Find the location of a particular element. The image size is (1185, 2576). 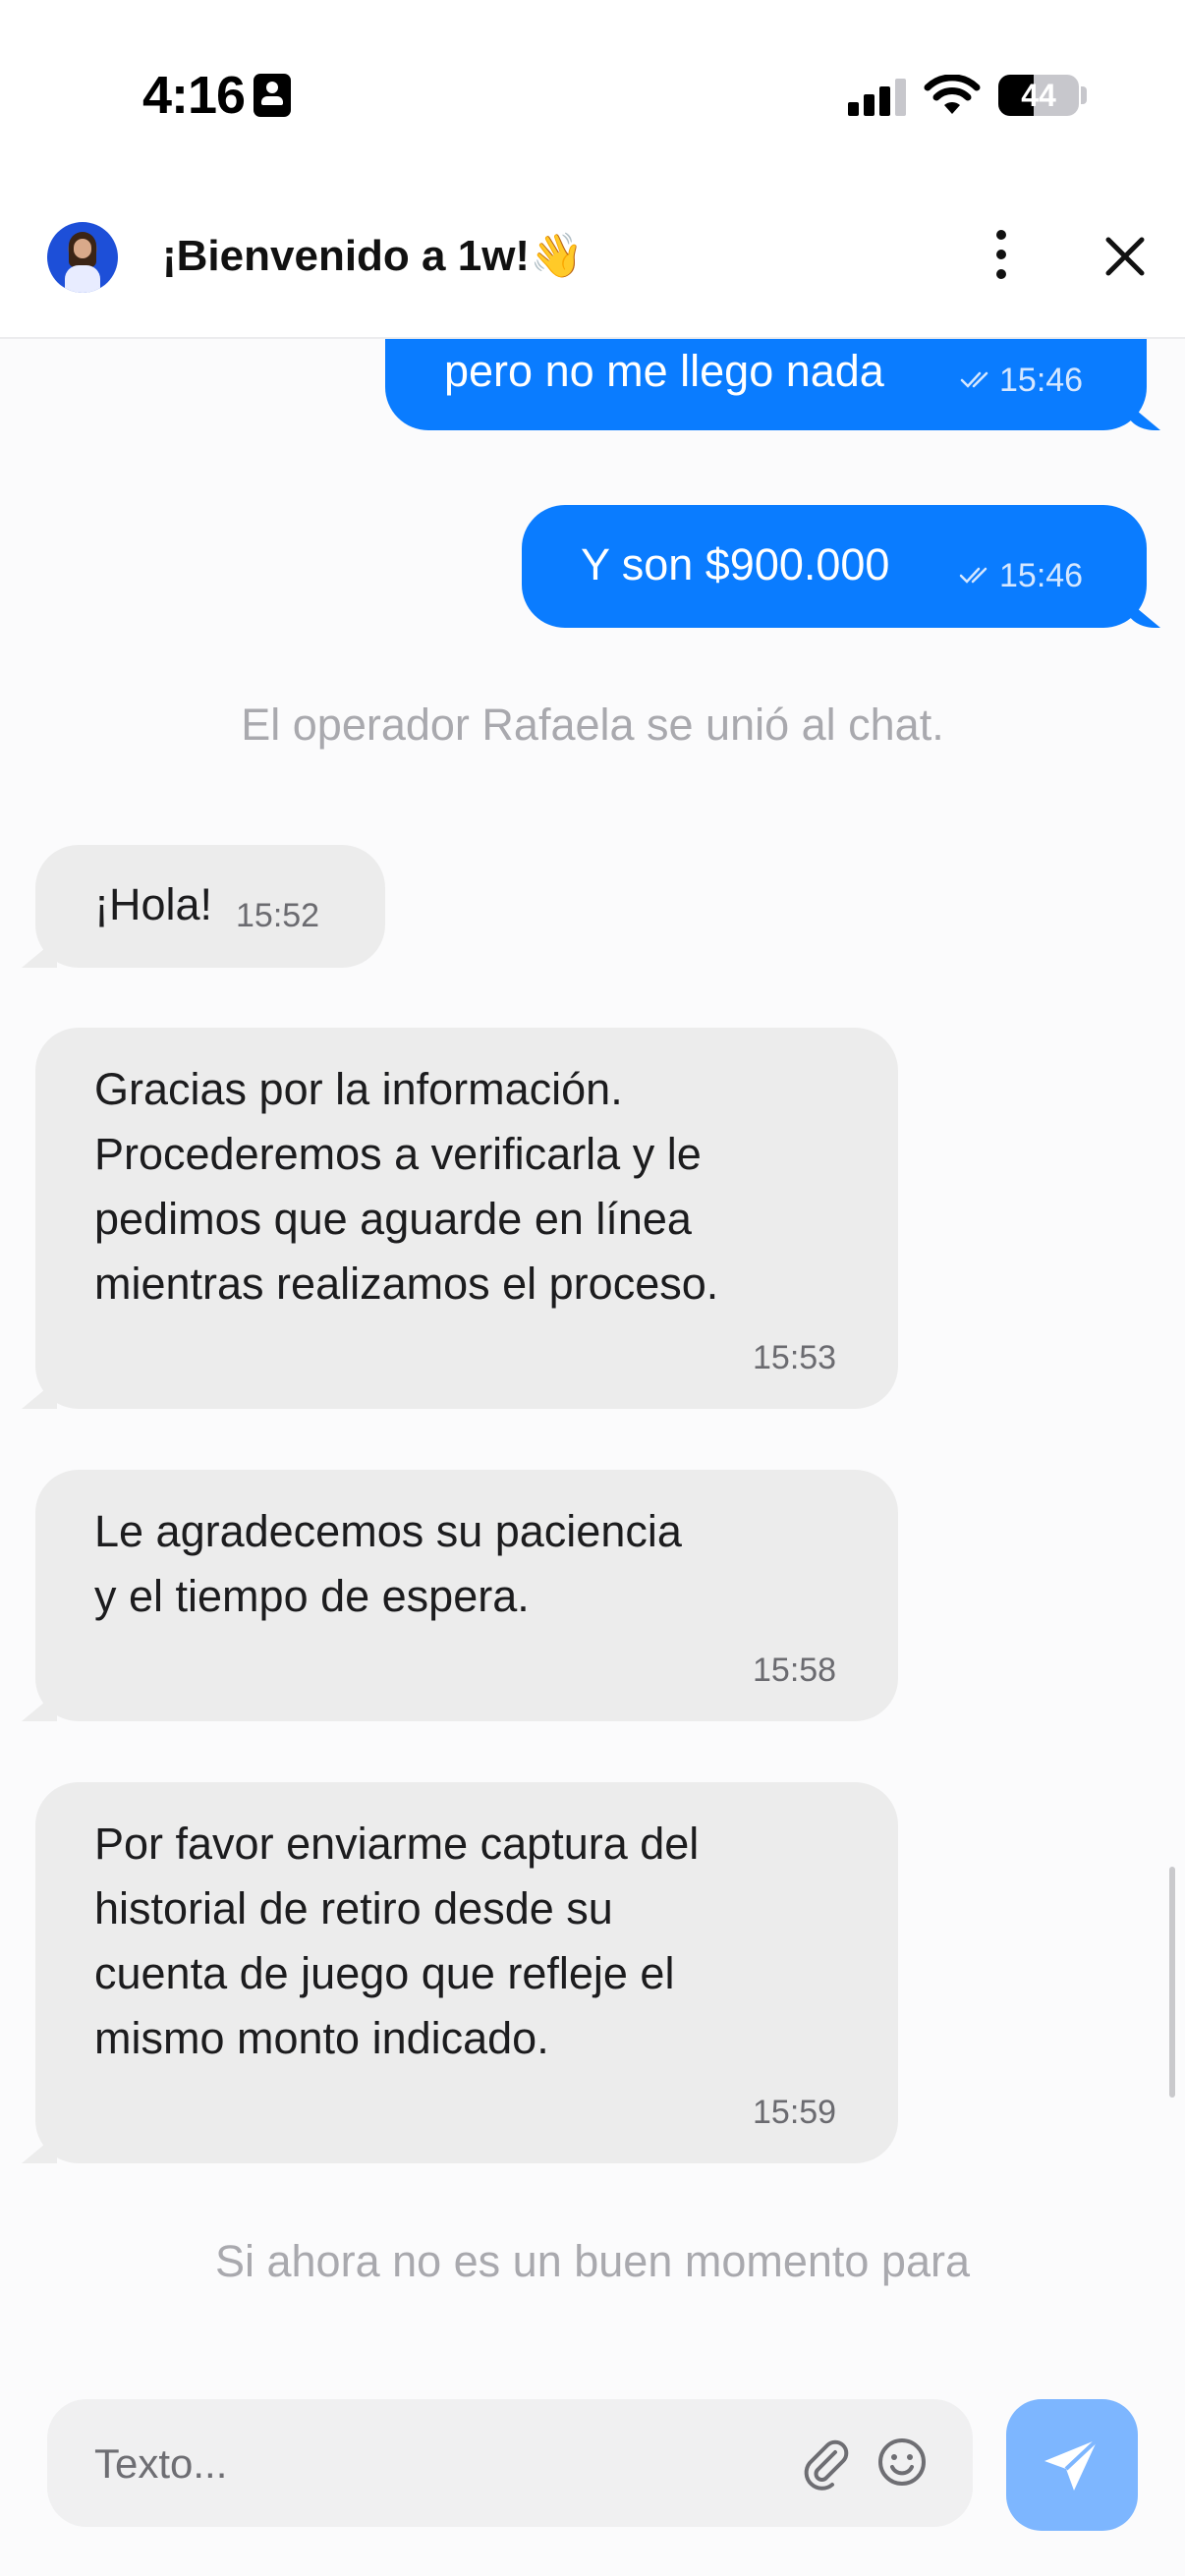

message-outgoing: Y son $900.000 15:46 is located at coordinates (841, 566).